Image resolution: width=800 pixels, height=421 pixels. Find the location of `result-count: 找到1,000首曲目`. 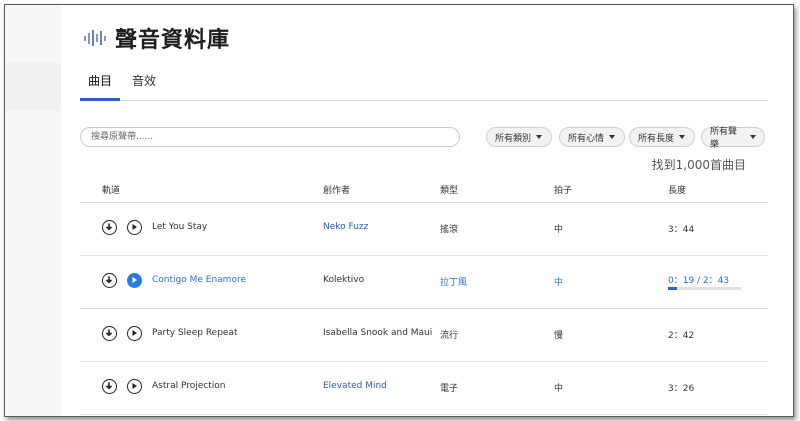

result-count: 找到1,000首曲目 is located at coordinates (698, 165).